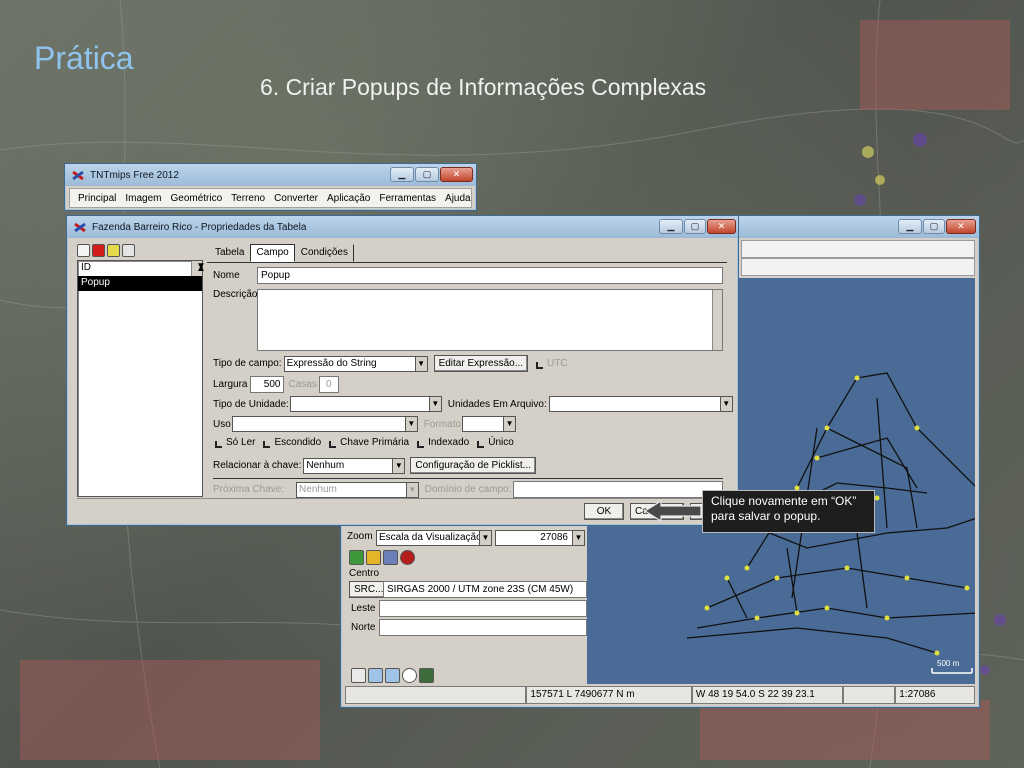 The image size is (1024, 768). Describe the element at coordinates (409, 675) in the screenshot. I see `magnifier-icon` at that location.